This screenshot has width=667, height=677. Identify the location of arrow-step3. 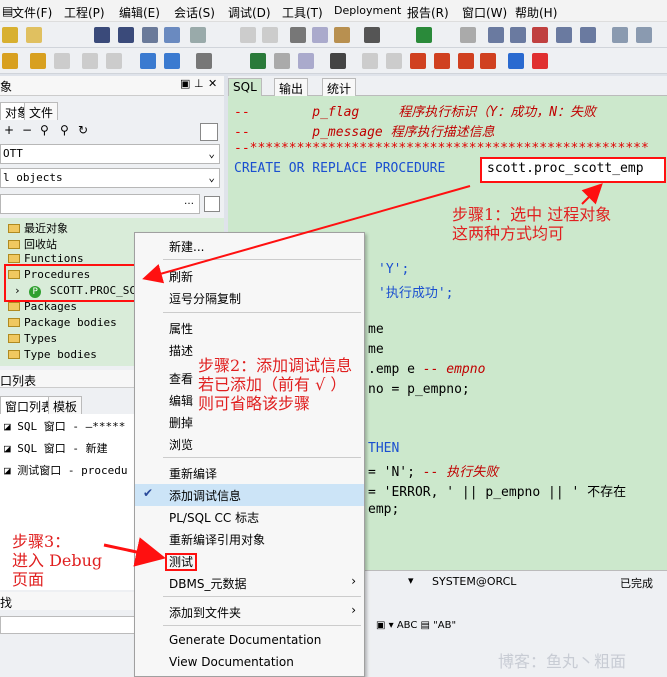
(134, 552).